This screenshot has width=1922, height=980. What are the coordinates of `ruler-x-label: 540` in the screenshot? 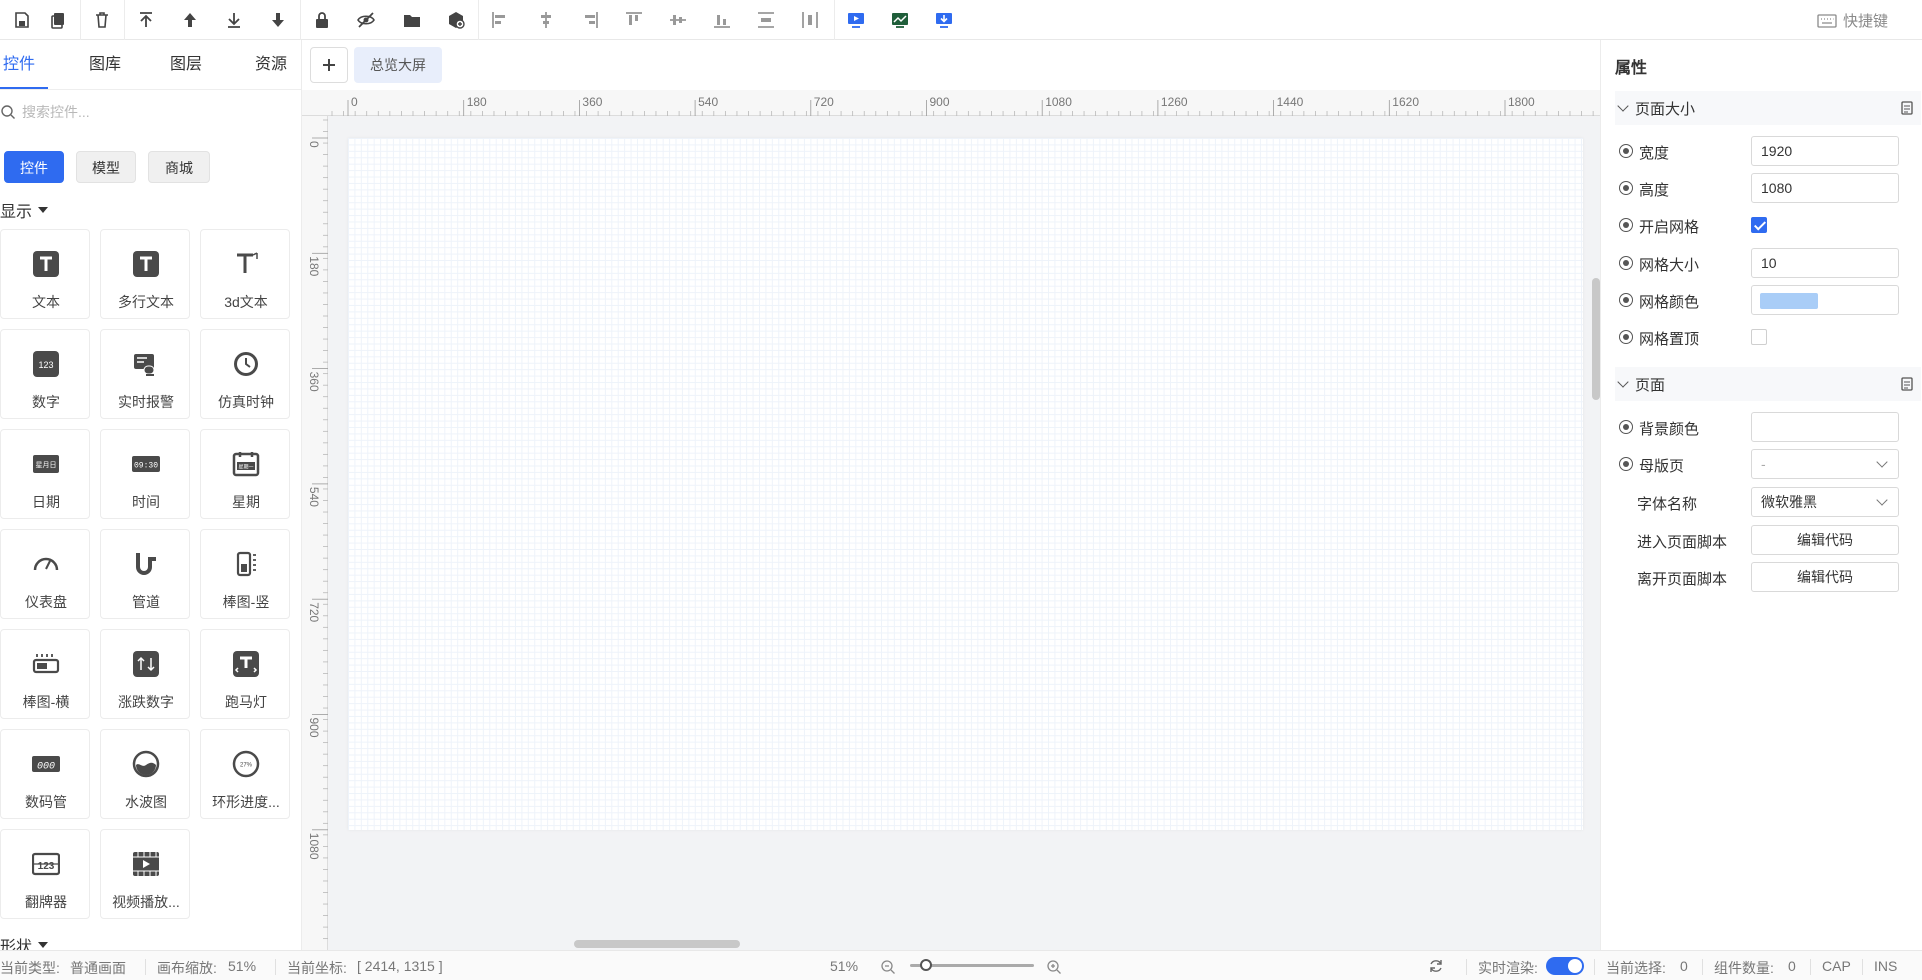 It's located at (708, 102).